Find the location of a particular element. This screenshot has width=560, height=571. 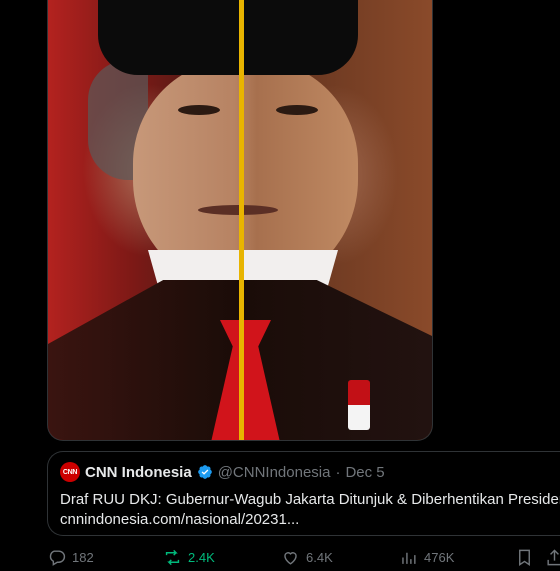

reply-button: 182 is located at coordinates (70, 557).